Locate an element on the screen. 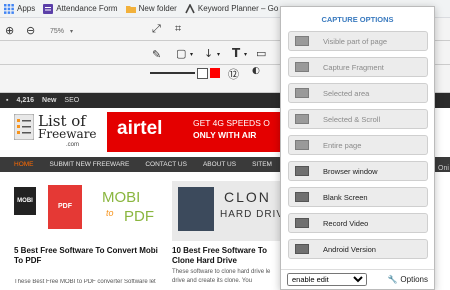 Image resolution: width=450 pixels, height=290 pixels. bookmark-attendance-form: Attendance Form is located at coordinates (80, 8).